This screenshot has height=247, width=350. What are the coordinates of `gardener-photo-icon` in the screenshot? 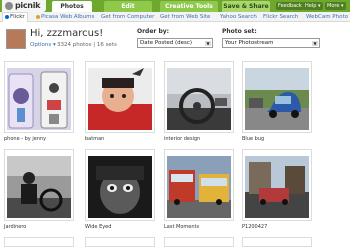 It's located at (39, 187).